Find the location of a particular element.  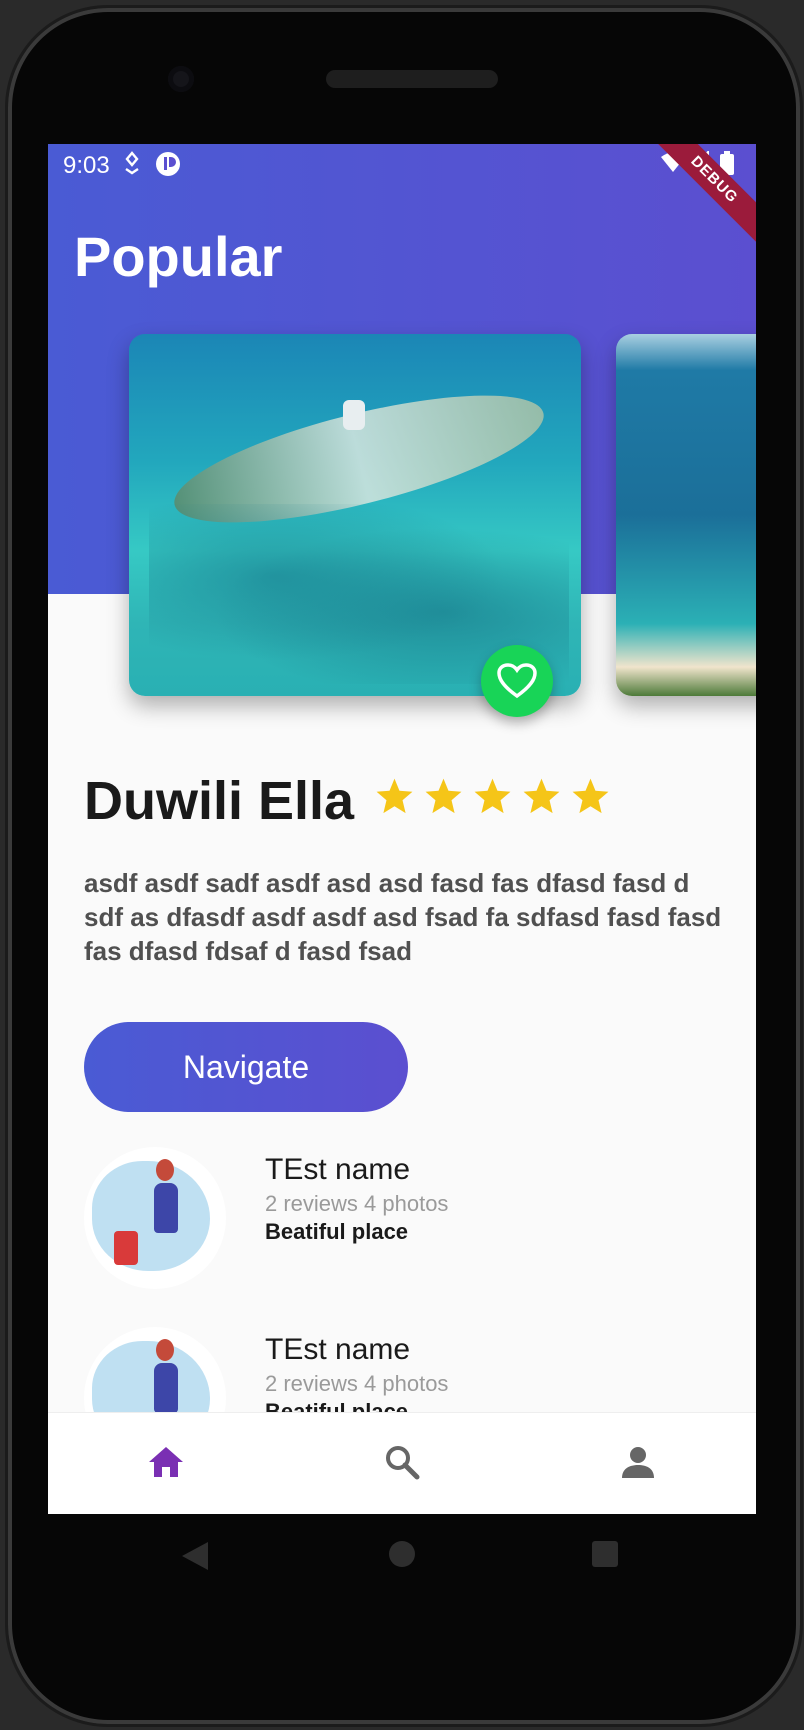

front-camera is located at coordinates (181, 79).